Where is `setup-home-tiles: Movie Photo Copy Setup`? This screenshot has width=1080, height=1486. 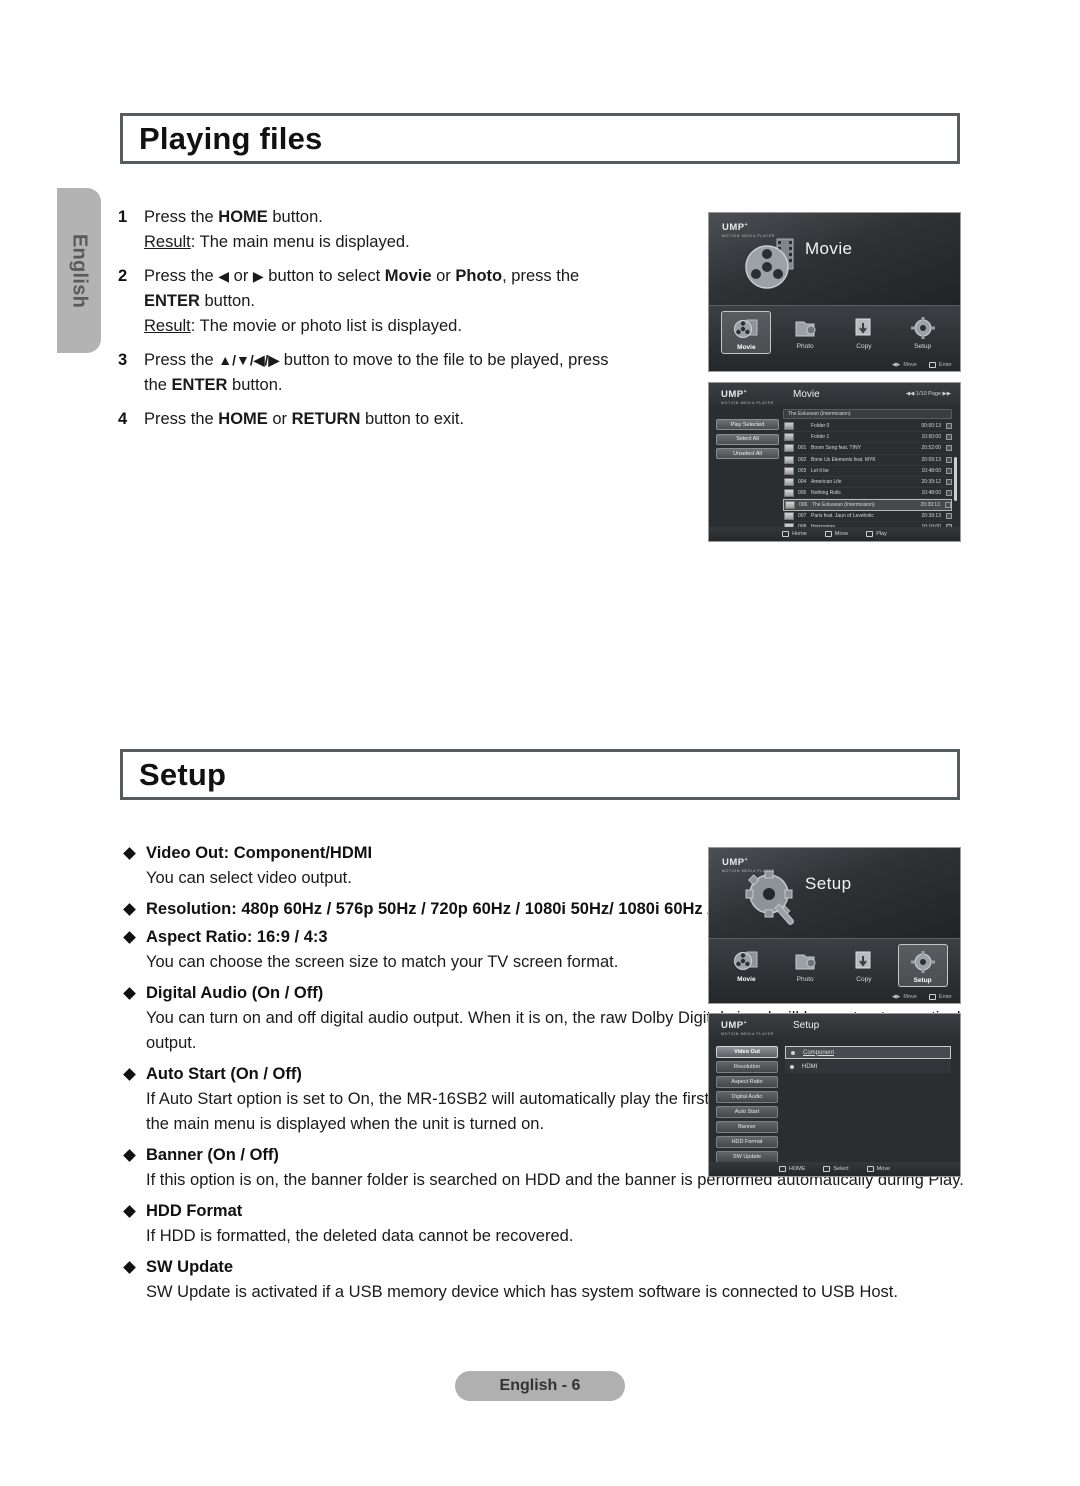
setup-home-tiles: Movie Photo Copy Setup is located at coordinates (834, 963).